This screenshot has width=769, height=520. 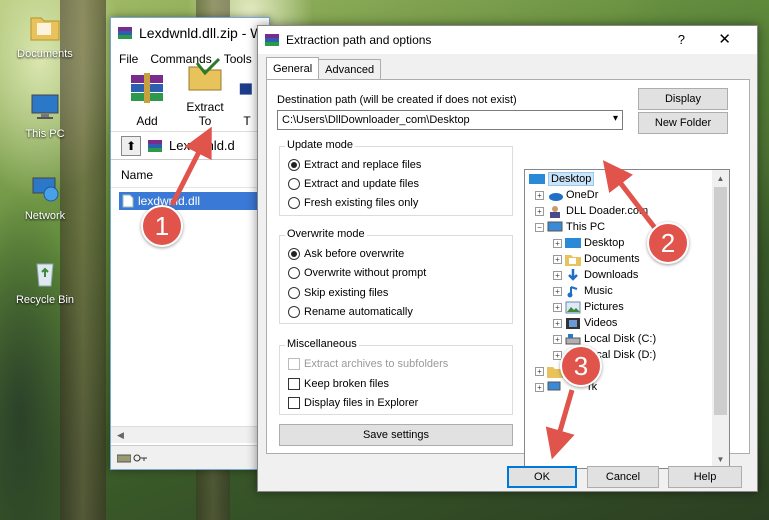 I want to click on checkbox-keep-broken: Keep broken files, so click(x=338, y=384).